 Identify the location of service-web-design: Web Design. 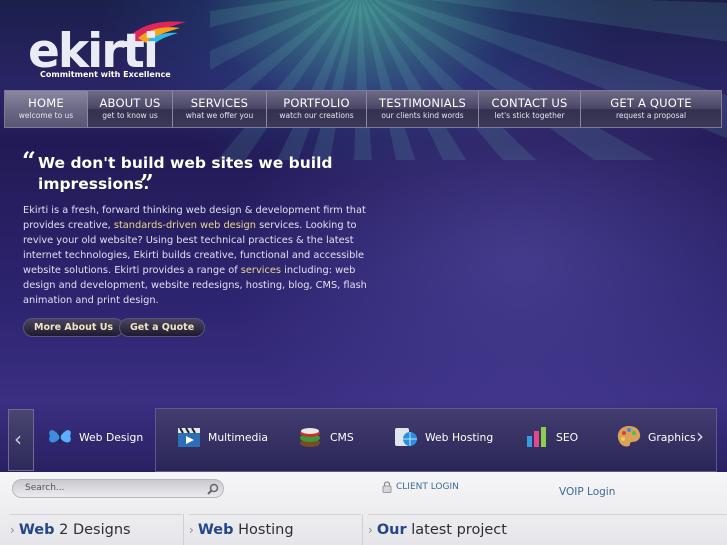
(95, 437).